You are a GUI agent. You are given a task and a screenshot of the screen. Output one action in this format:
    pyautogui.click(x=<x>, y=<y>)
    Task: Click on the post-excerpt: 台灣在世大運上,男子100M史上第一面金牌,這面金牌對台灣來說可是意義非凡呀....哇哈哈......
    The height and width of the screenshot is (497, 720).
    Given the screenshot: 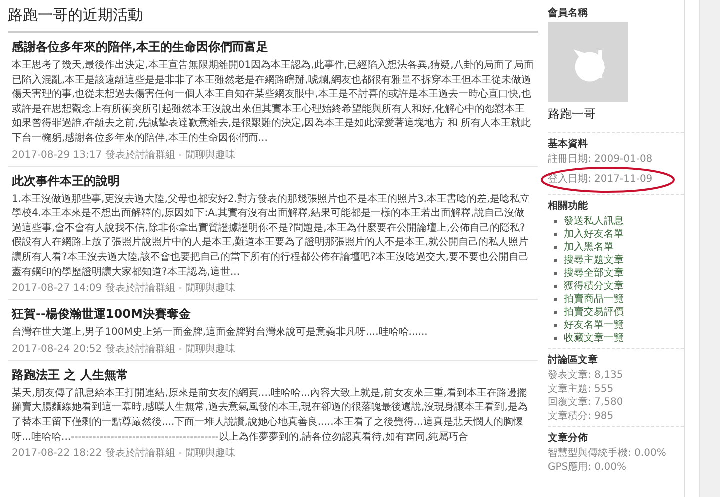 What is the action you would take?
    pyautogui.click(x=220, y=333)
    